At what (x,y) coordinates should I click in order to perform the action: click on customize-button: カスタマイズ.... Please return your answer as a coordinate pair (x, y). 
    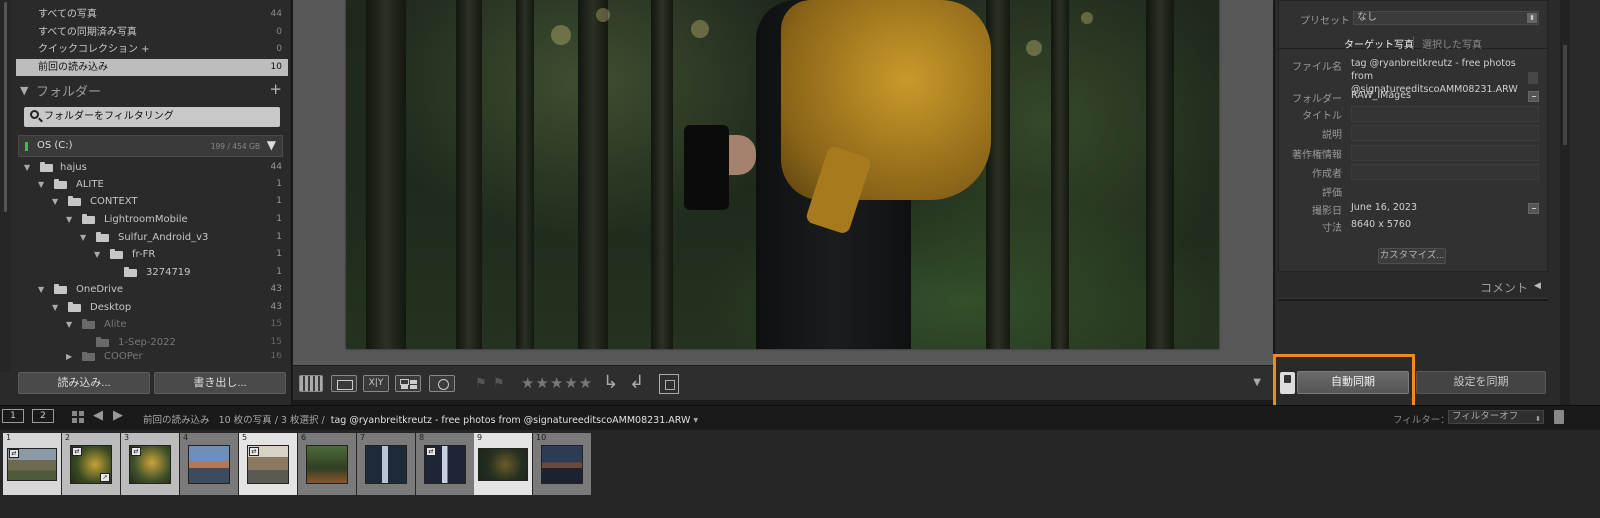
    Looking at the image, I should click on (1412, 256).